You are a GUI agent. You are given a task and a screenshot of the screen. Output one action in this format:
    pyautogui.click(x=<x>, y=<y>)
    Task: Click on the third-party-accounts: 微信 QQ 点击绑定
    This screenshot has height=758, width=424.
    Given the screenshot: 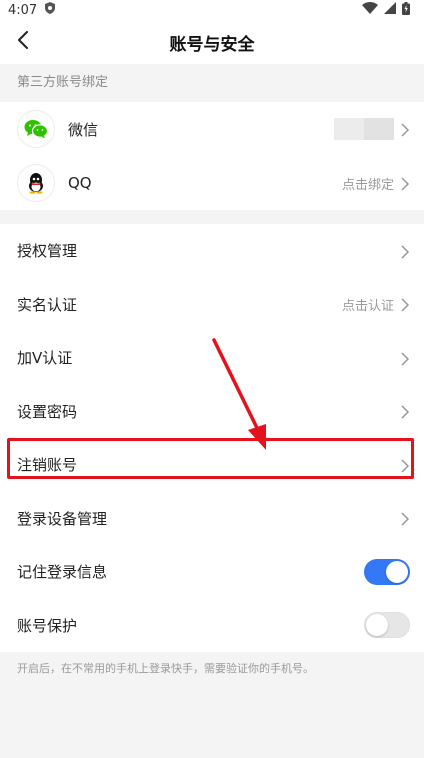 What is the action you would take?
    pyautogui.click(x=212, y=156)
    